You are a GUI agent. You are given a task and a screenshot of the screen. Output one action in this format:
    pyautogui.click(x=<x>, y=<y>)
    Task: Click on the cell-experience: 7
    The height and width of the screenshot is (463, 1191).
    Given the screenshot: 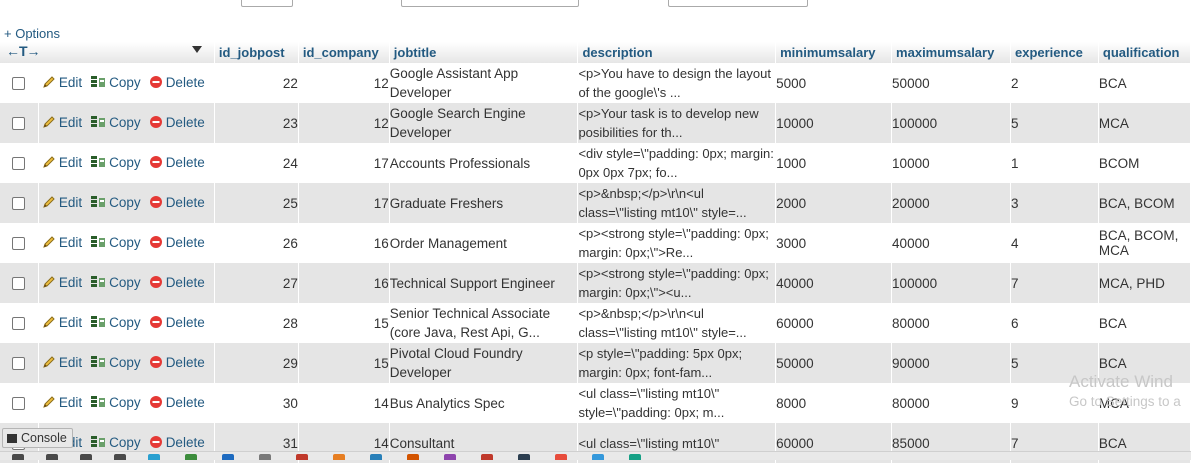 What is the action you would take?
    pyautogui.click(x=1054, y=283)
    